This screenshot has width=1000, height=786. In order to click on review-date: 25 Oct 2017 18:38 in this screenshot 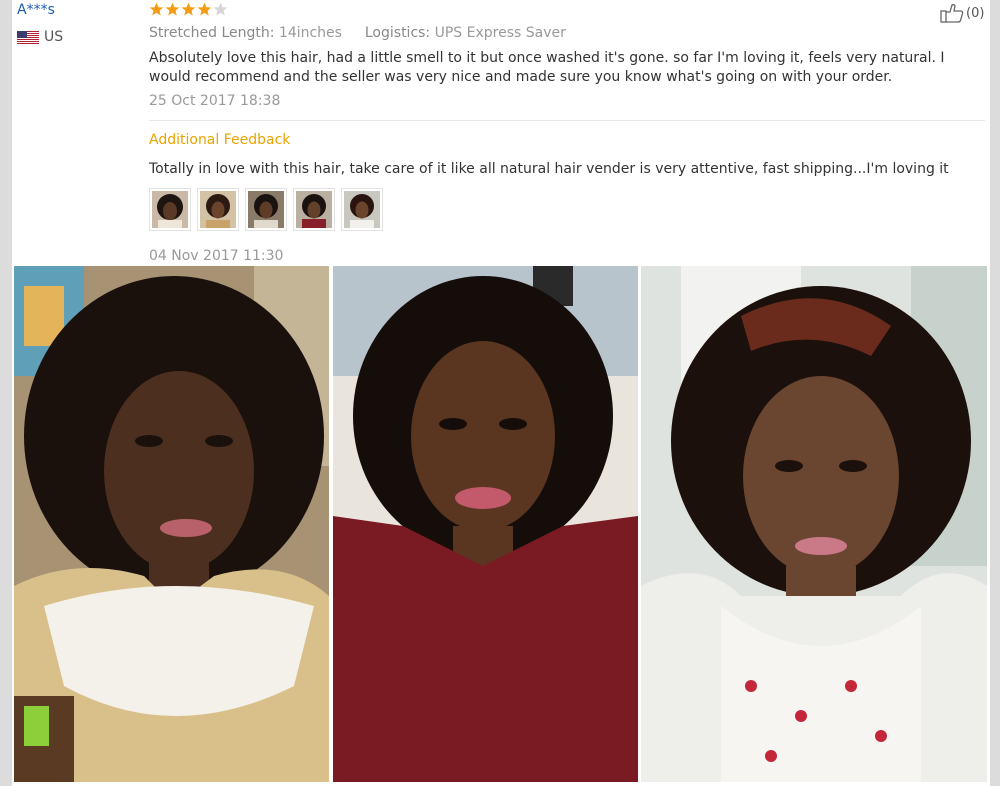, I will do `click(215, 101)`.